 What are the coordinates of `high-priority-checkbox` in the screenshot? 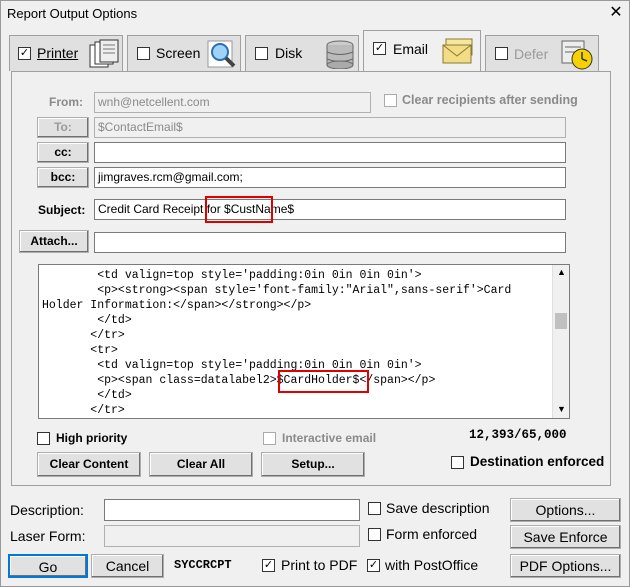 It's located at (43, 438).